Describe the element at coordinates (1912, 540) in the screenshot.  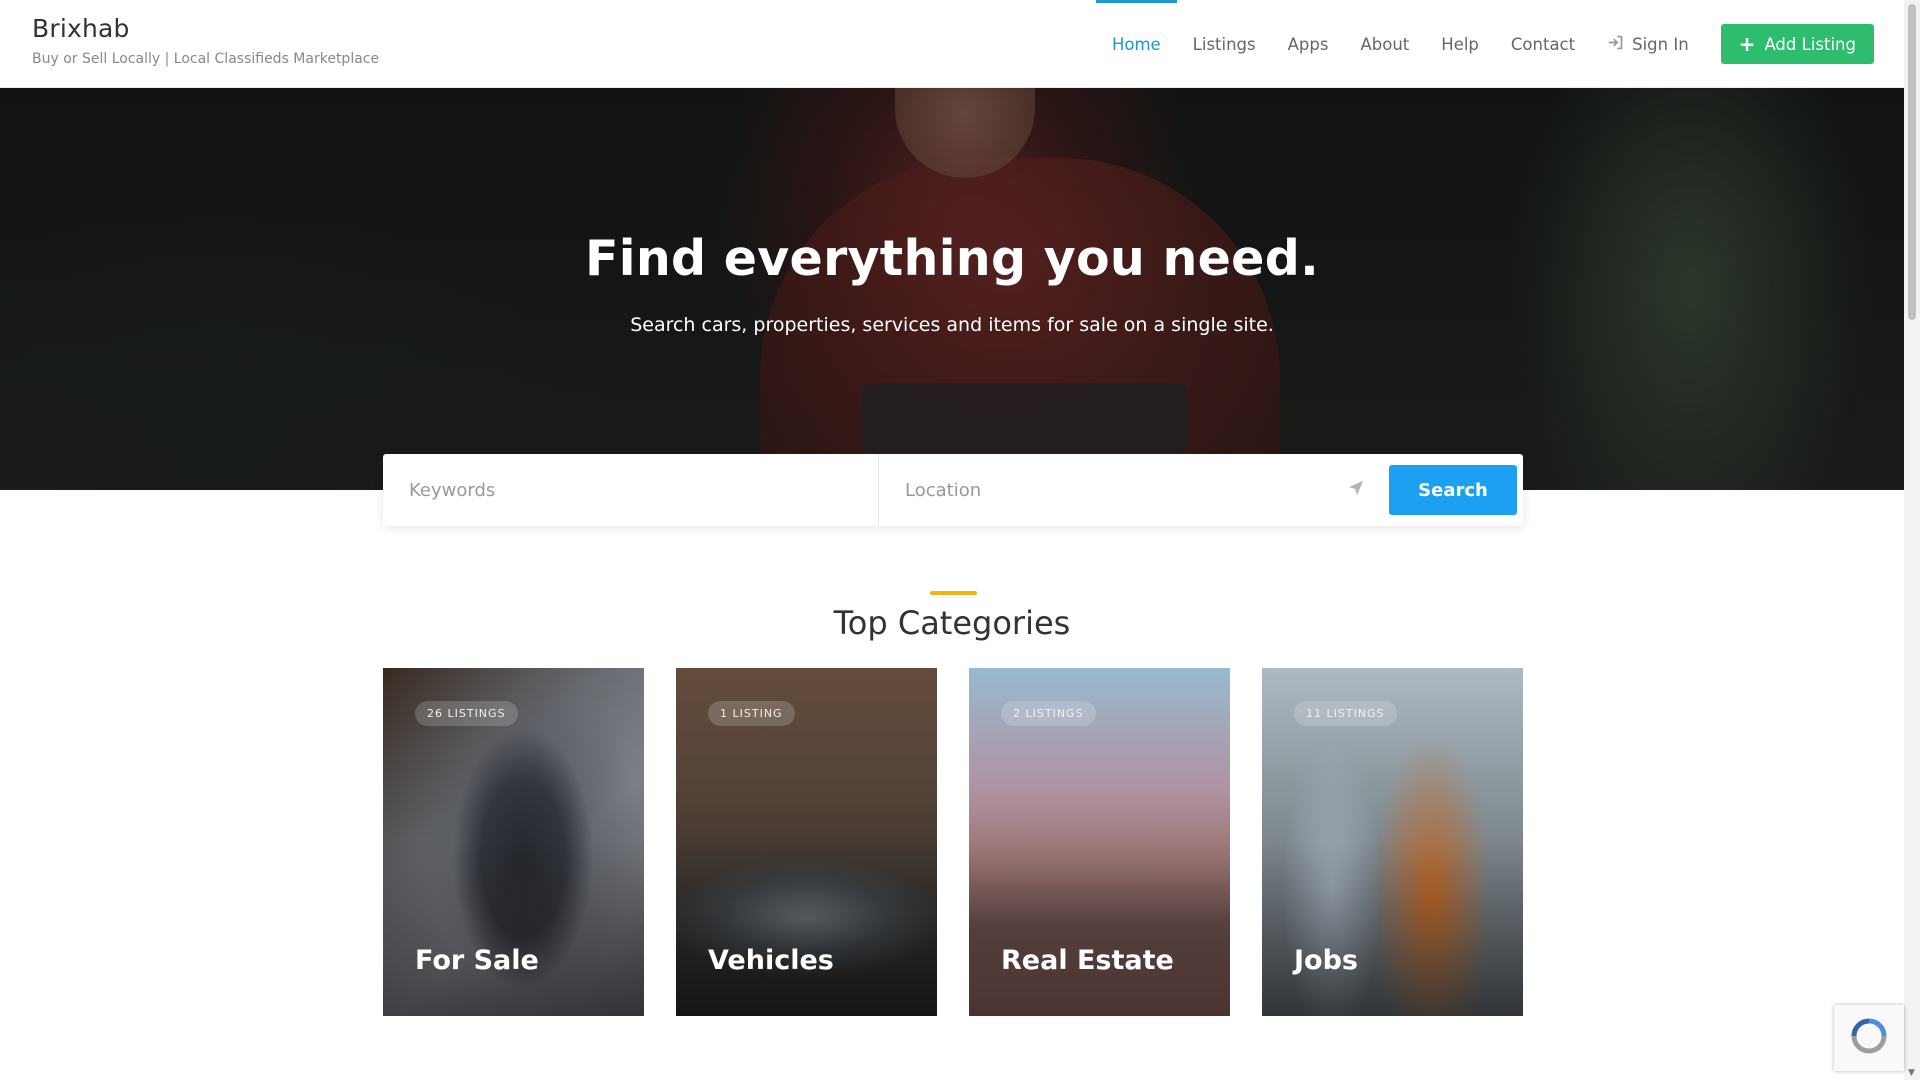
I see `page-scrollbar: ▼` at that location.